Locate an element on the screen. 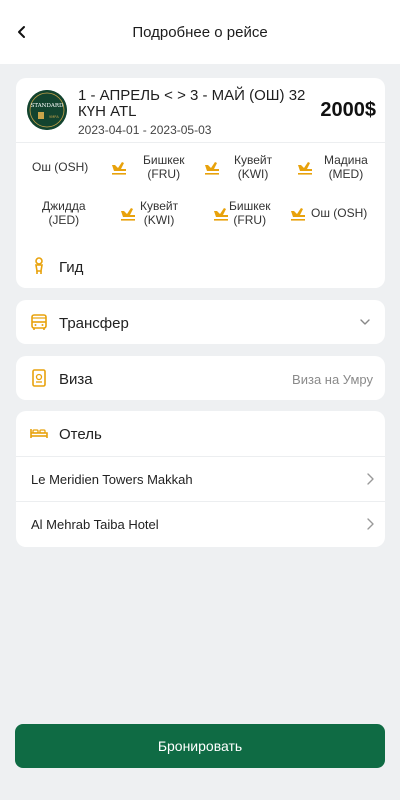  visa-label: Виза is located at coordinates (76, 379).